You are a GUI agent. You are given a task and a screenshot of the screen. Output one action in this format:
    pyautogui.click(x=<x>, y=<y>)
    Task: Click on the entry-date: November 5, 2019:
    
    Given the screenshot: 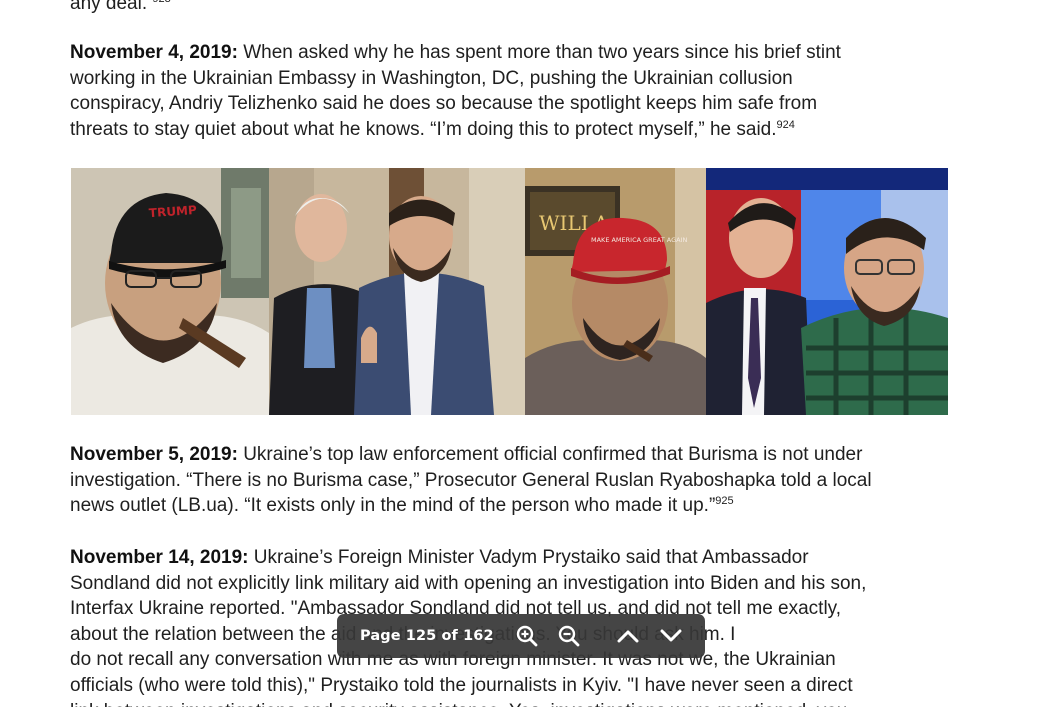 What is the action you would take?
    pyautogui.click(x=154, y=454)
    